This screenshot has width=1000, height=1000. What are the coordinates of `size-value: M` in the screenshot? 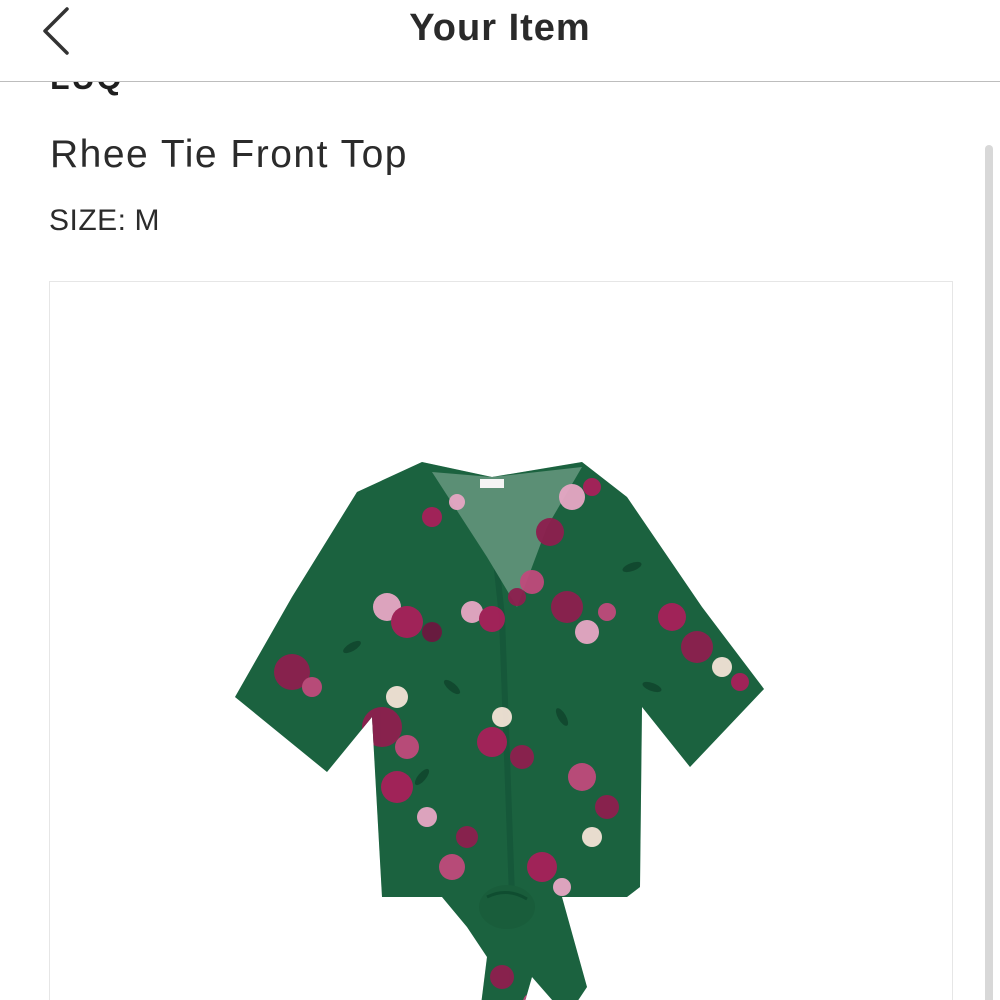 It's located at (147, 220).